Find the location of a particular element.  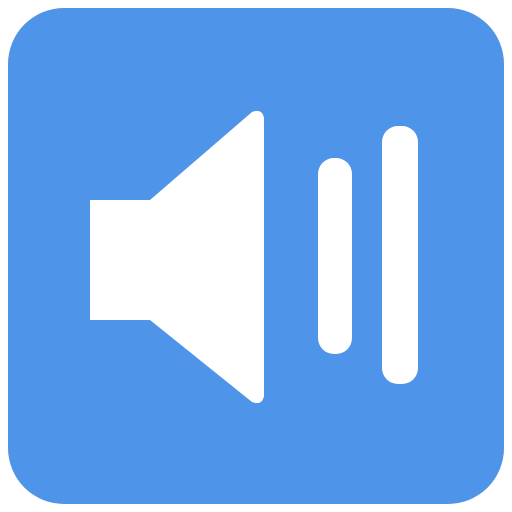

sound-bar-short-icon is located at coordinates (335, 256).